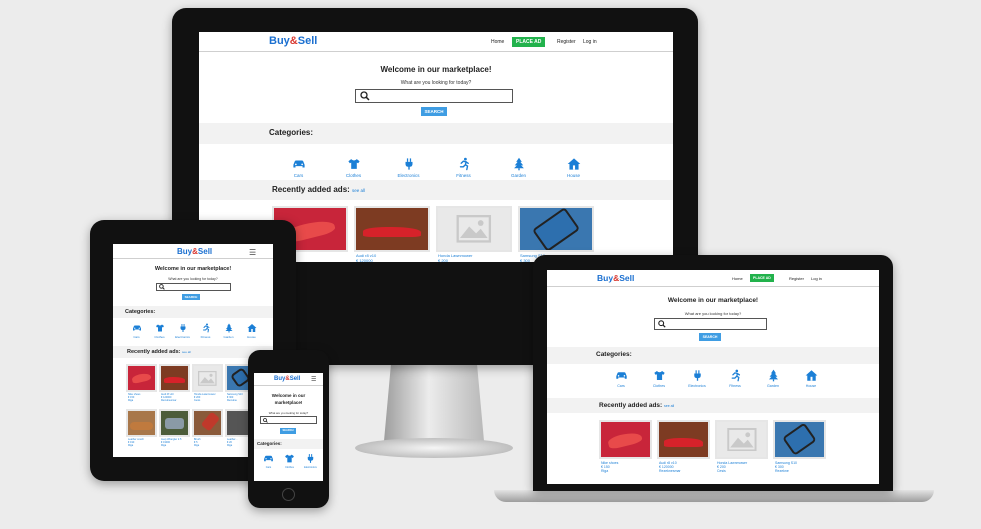 The width and height of the screenshot is (981, 529). I want to click on home-button, so click(288, 494).